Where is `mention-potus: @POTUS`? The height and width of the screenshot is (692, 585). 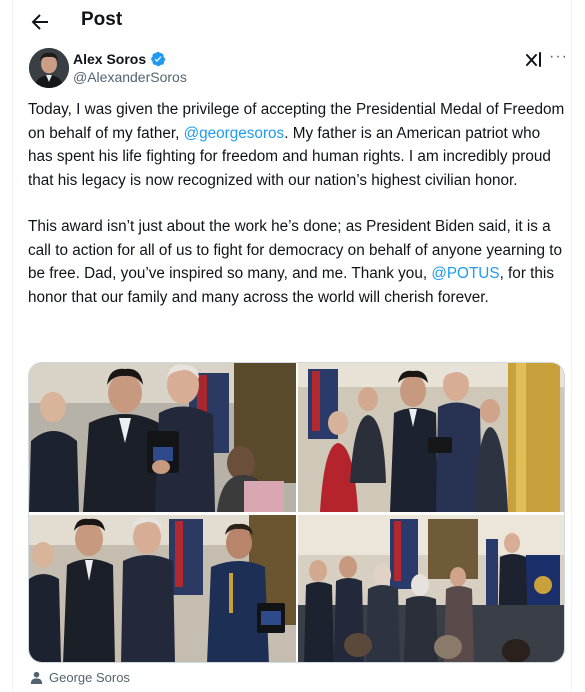
mention-potus: @POTUS is located at coordinates (465, 273).